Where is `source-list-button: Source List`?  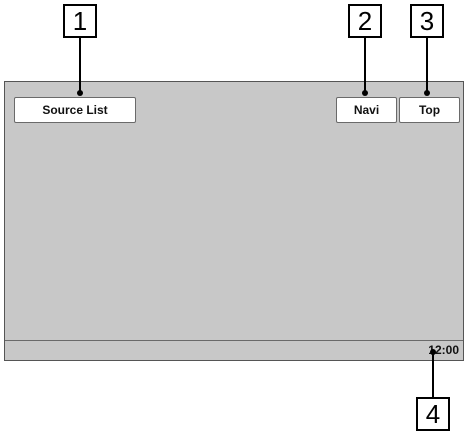 source-list-button: Source List is located at coordinates (75, 110).